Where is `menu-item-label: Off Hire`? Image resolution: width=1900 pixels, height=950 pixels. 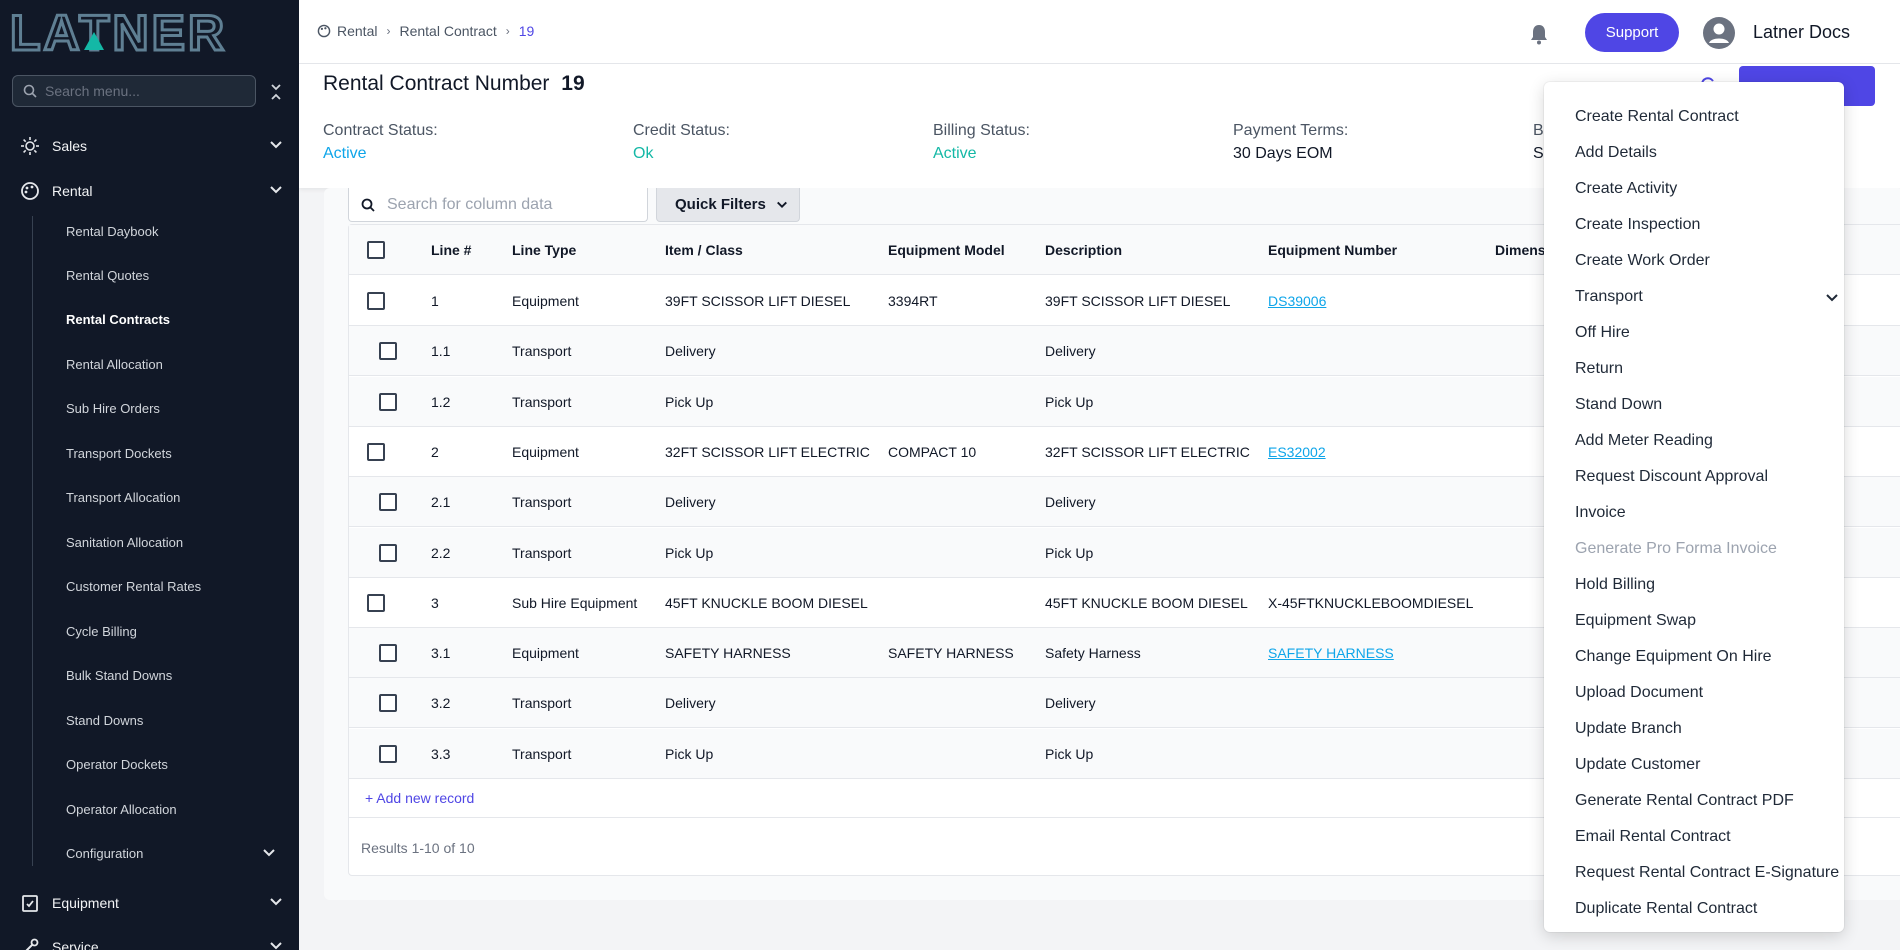 menu-item-label: Off Hire is located at coordinates (1602, 332).